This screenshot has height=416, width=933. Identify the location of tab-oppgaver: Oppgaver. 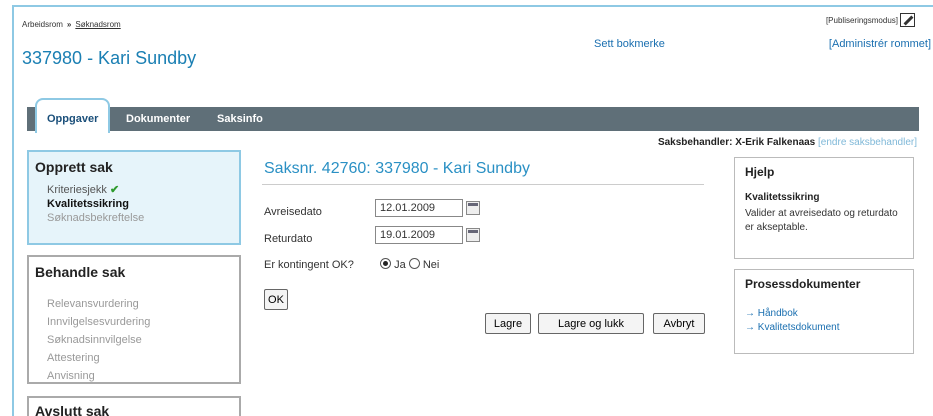
(73, 115).